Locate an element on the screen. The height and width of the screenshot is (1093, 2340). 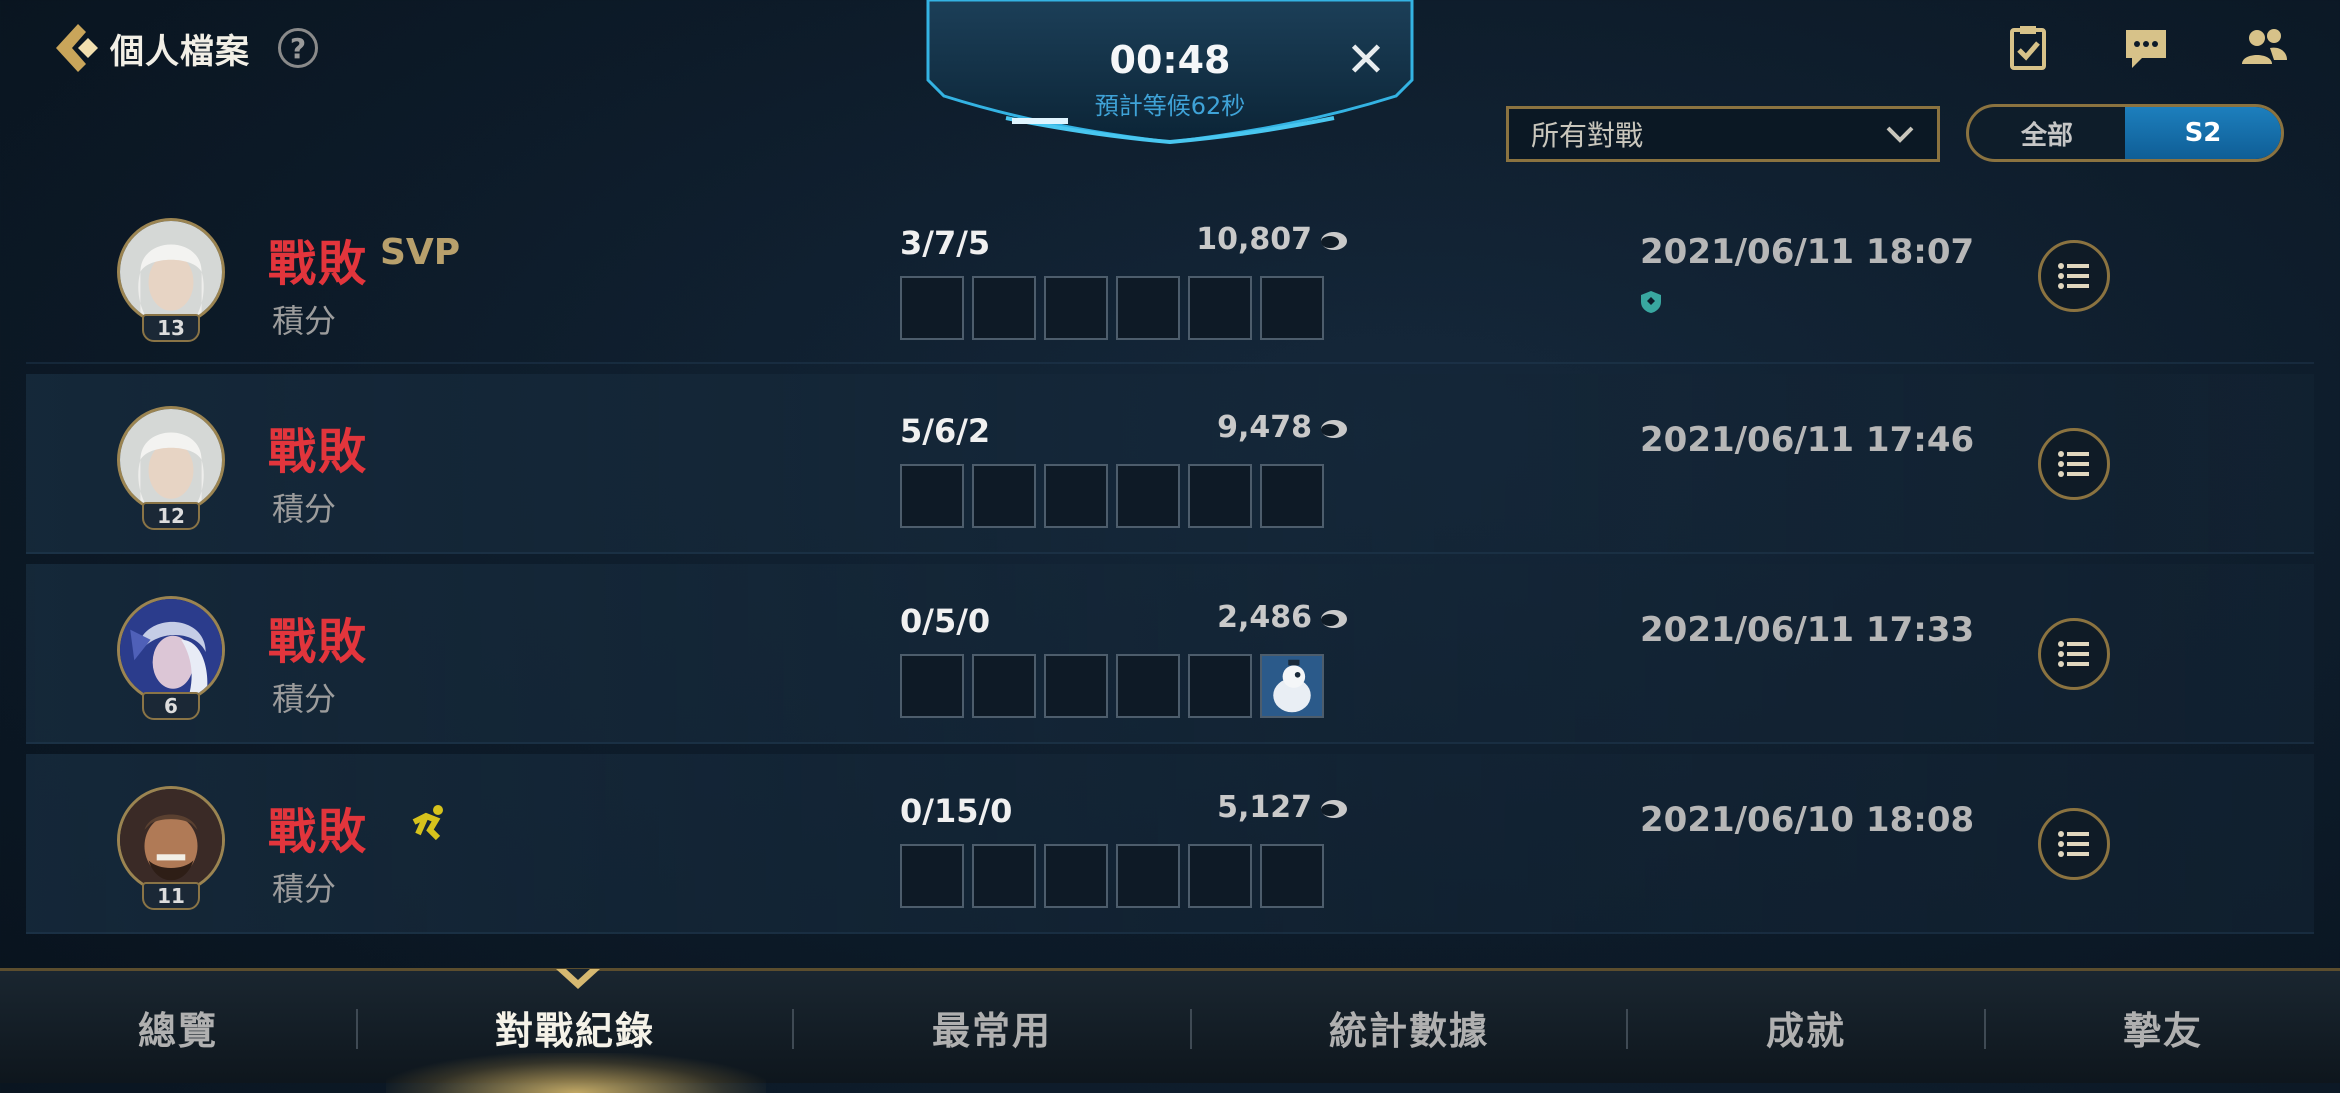
back-button: 個人檔案 ? is located at coordinates (183, 48).